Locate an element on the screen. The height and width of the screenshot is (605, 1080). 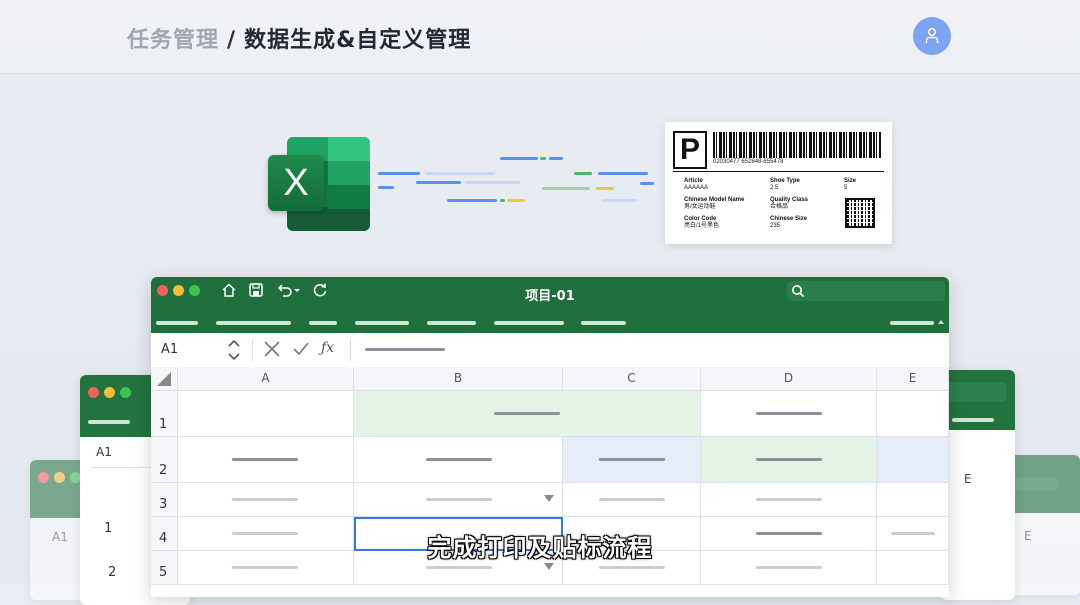
excel-logo-icon: X is located at coordinates (319, 184).